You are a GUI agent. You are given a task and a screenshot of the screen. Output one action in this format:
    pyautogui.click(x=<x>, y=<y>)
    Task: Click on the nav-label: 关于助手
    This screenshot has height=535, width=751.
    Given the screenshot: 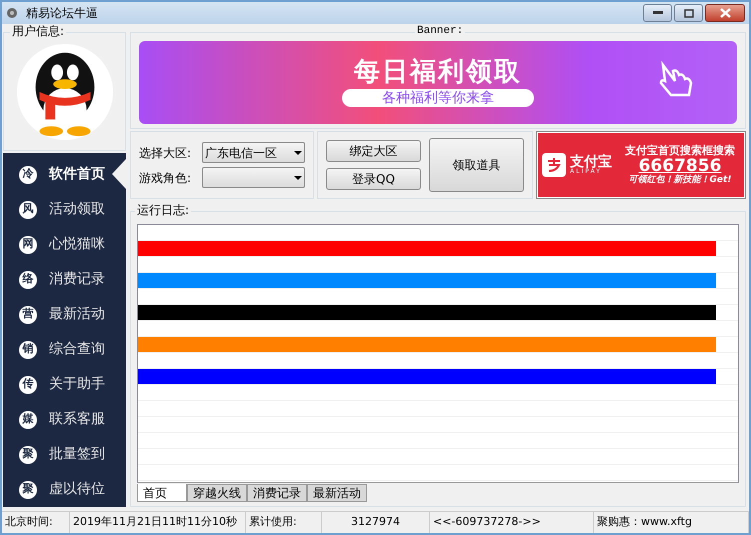 What is the action you would take?
    pyautogui.click(x=77, y=384)
    